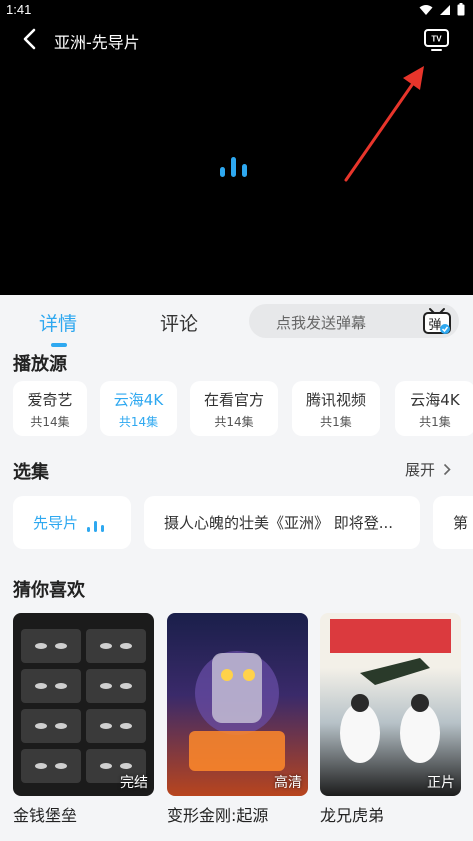 This screenshot has width=473, height=841. Describe the element at coordinates (134, 783) in the screenshot. I see `status-badge: 完结` at that location.